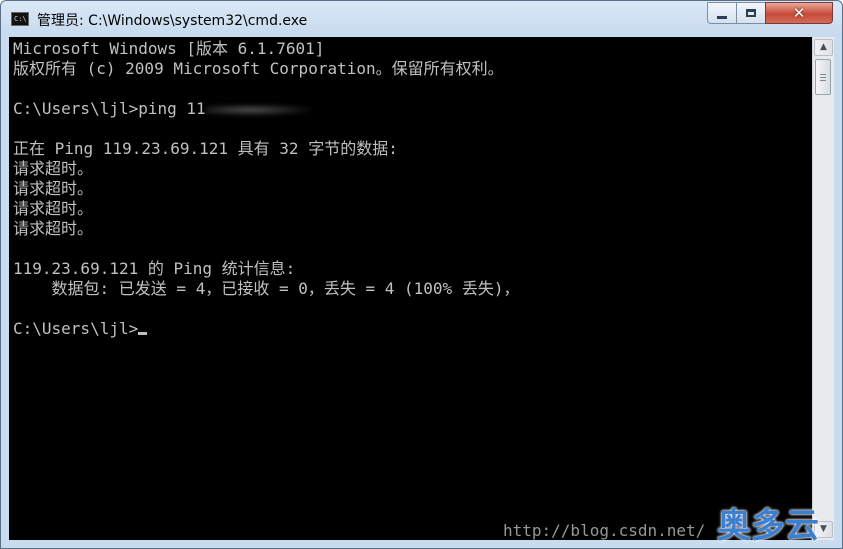 Image resolution: width=843 pixels, height=549 pixels. I want to click on vertical-scrollbar: ▲ ▼, so click(823, 288).